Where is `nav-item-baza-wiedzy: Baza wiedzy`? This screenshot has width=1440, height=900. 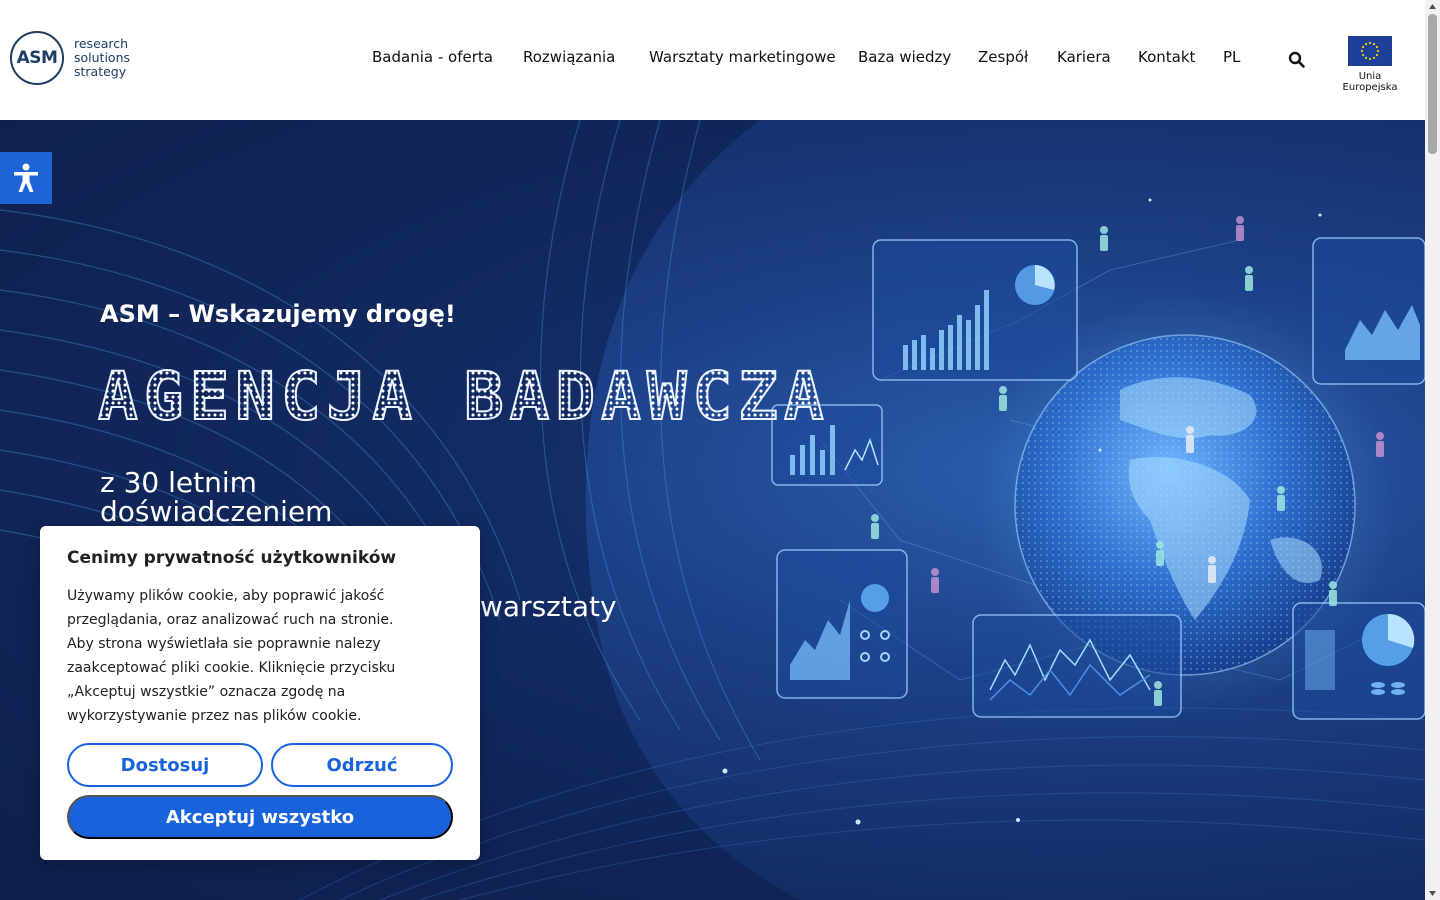
nav-item-baza-wiedzy: Baza wiedzy is located at coordinates (904, 57).